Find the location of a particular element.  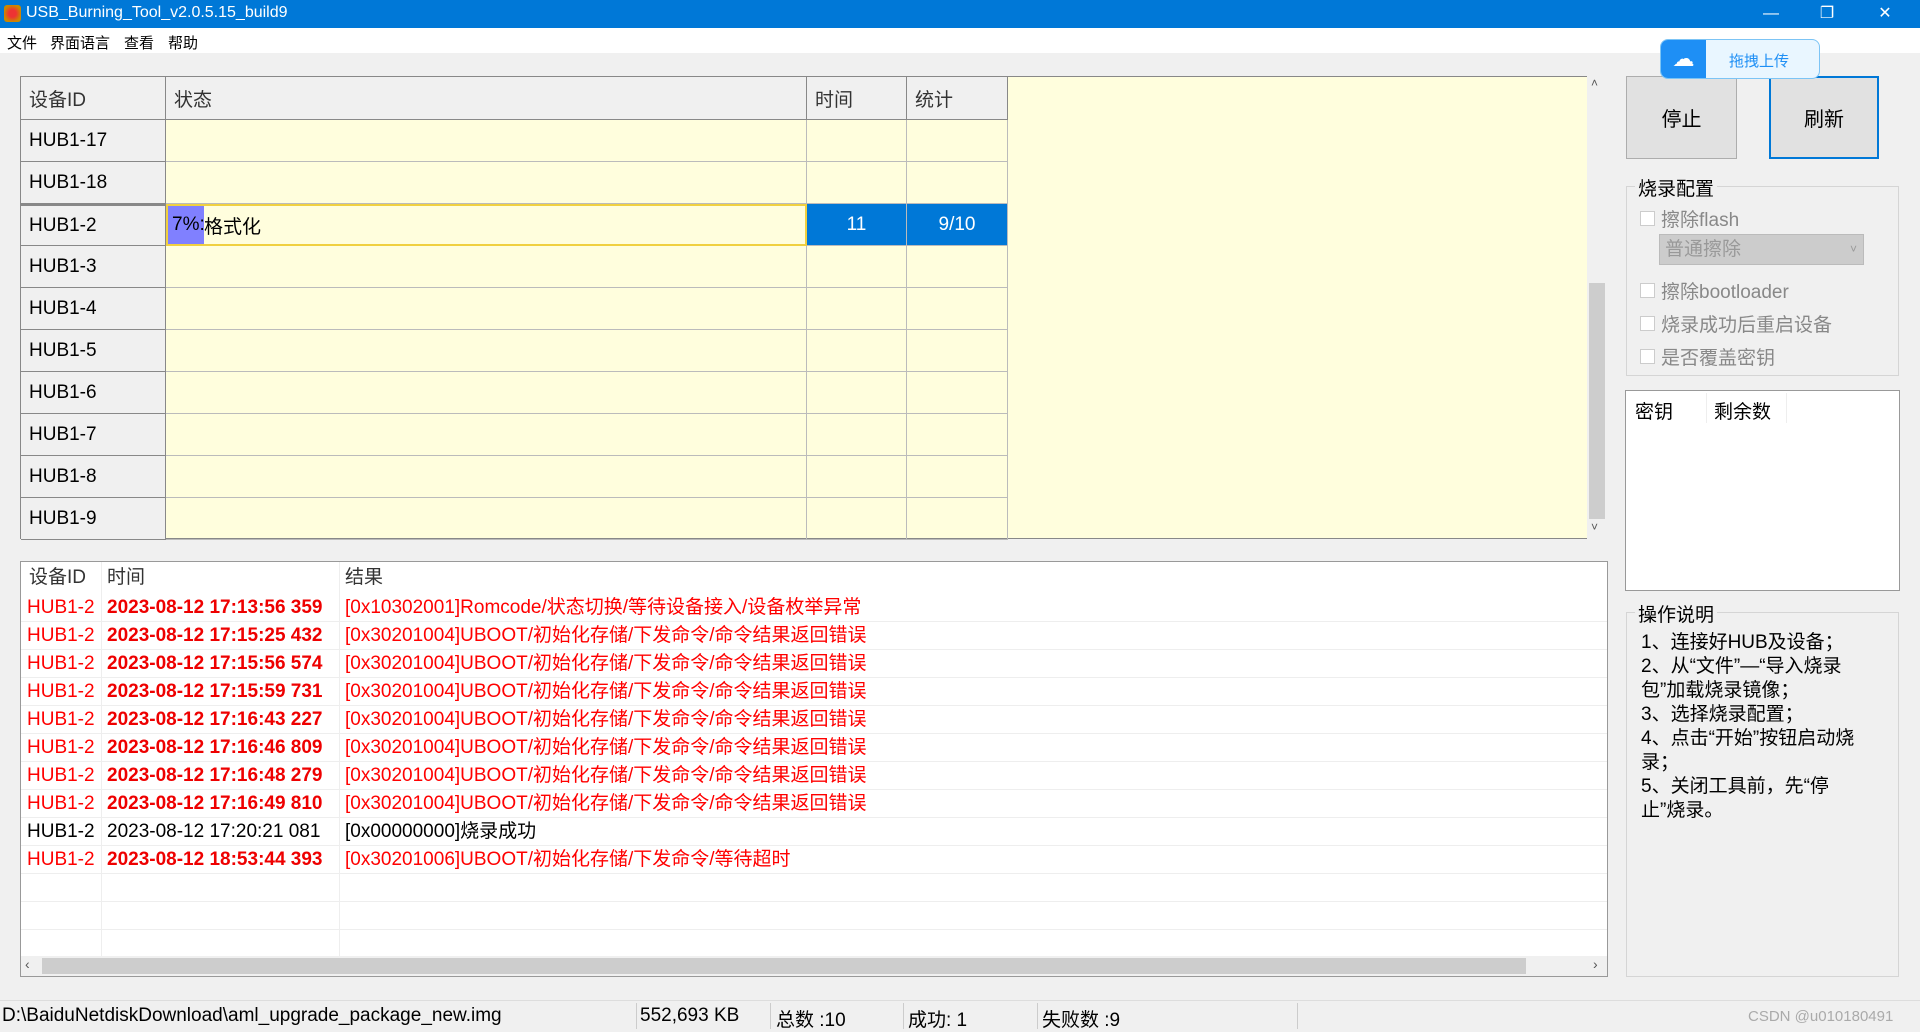

grid-cell-stats: 9/10 is located at coordinates (957, 225).